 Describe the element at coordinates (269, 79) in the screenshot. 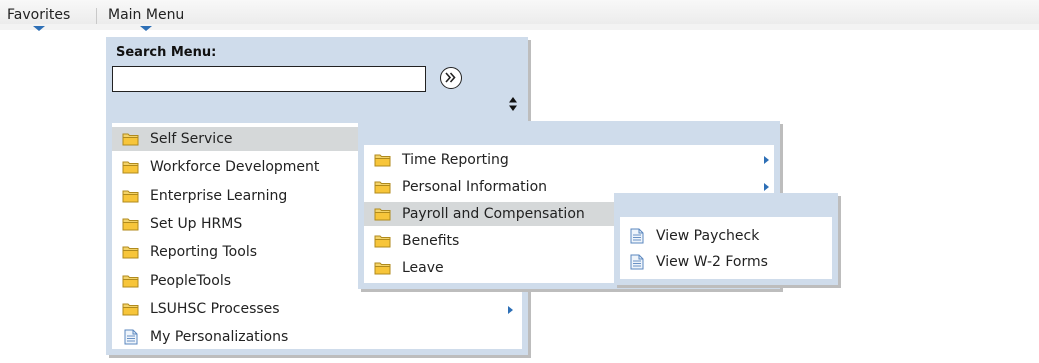

I see `search-menu-input` at that location.